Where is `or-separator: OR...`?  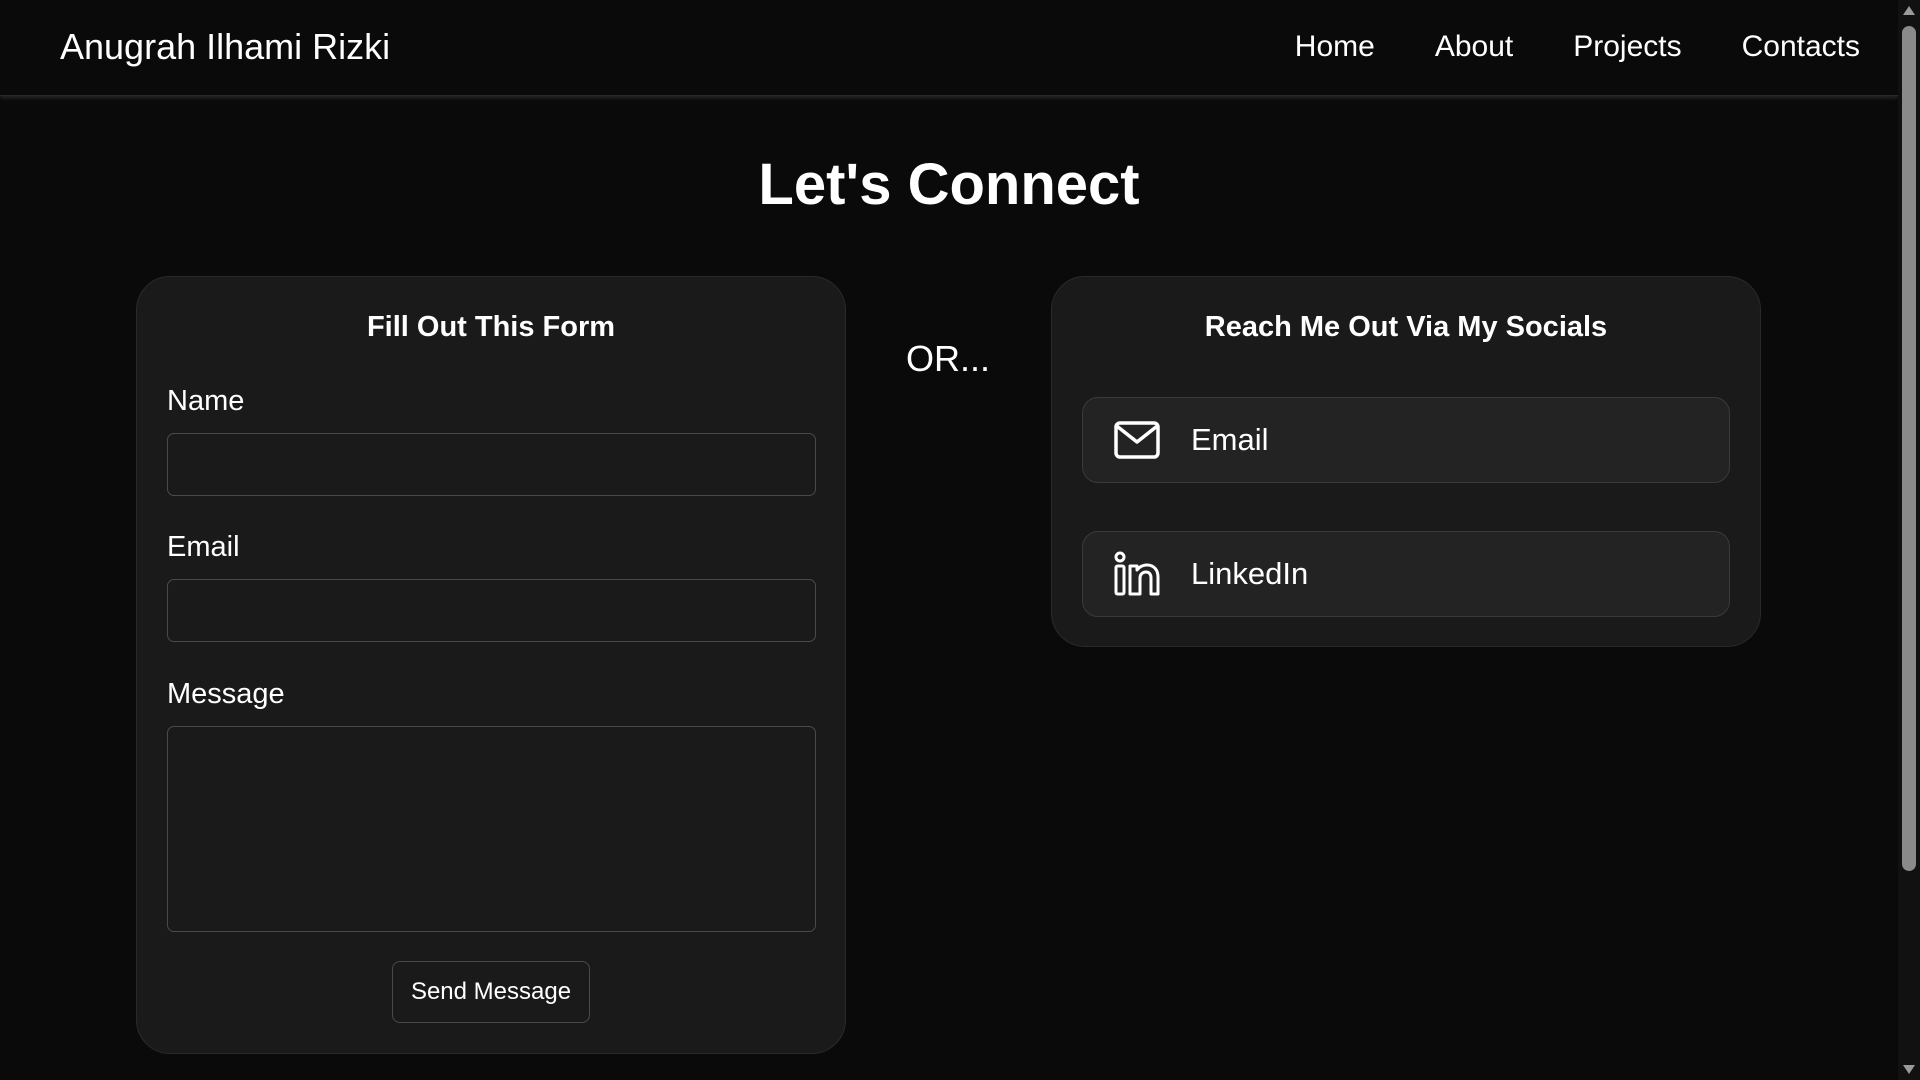 or-separator: OR... is located at coordinates (948, 358).